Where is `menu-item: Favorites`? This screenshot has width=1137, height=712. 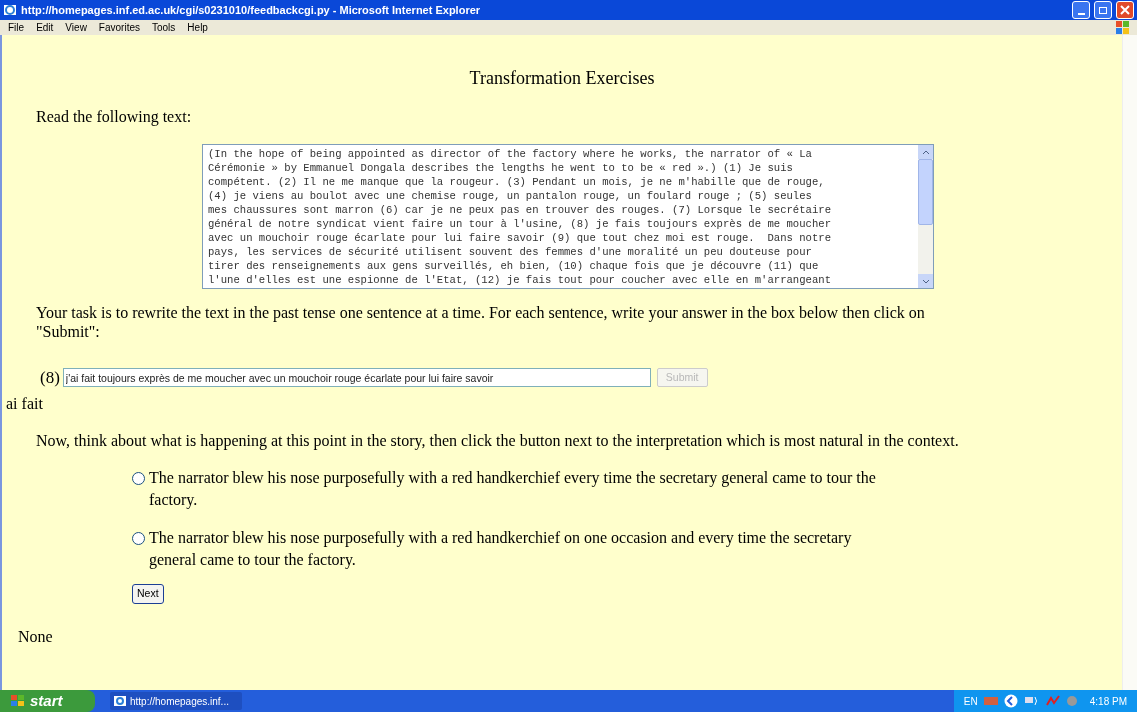
menu-item: Favorites is located at coordinates (119, 27).